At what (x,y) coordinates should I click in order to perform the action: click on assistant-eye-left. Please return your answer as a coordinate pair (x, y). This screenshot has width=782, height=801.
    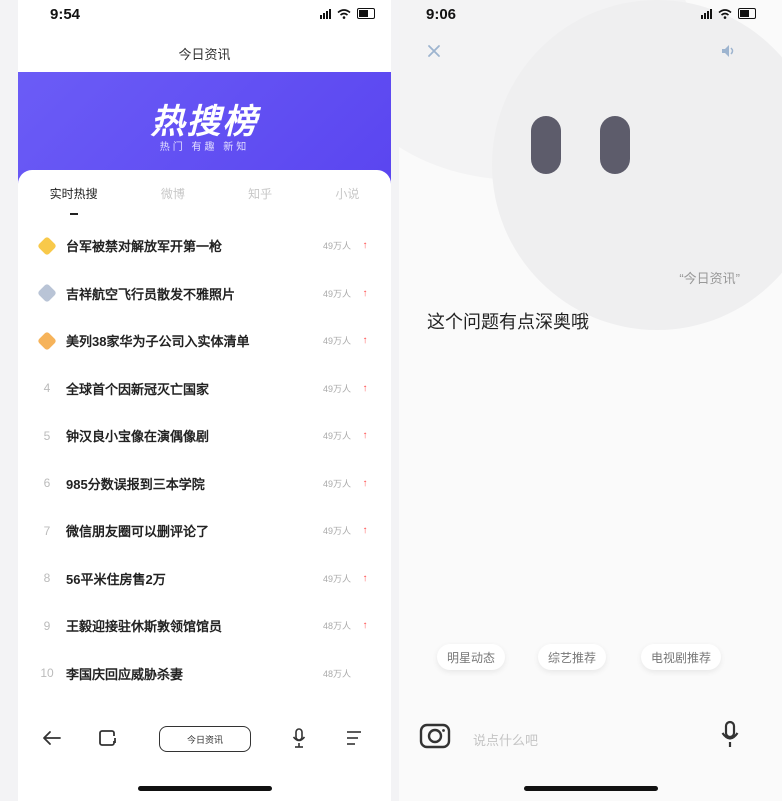
    Looking at the image, I should click on (546, 145).